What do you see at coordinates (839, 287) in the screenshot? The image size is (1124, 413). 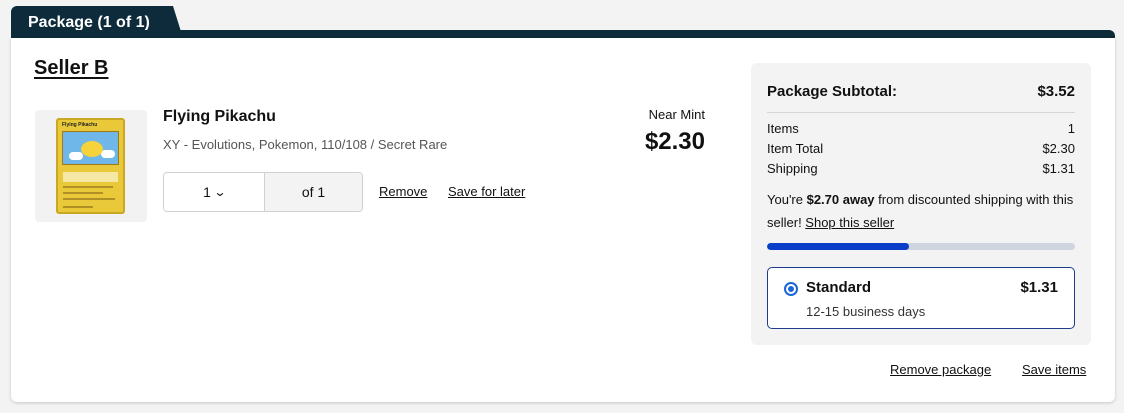 I see `shipping-option-name: Standard` at bounding box center [839, 287].